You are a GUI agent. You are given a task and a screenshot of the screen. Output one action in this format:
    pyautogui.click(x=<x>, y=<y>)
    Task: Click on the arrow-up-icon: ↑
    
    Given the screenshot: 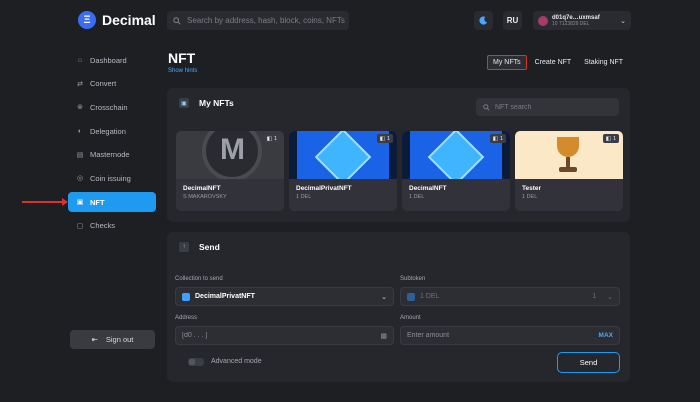 What is the action you would take?
    pyautogui.click(x=184, y=247)
    